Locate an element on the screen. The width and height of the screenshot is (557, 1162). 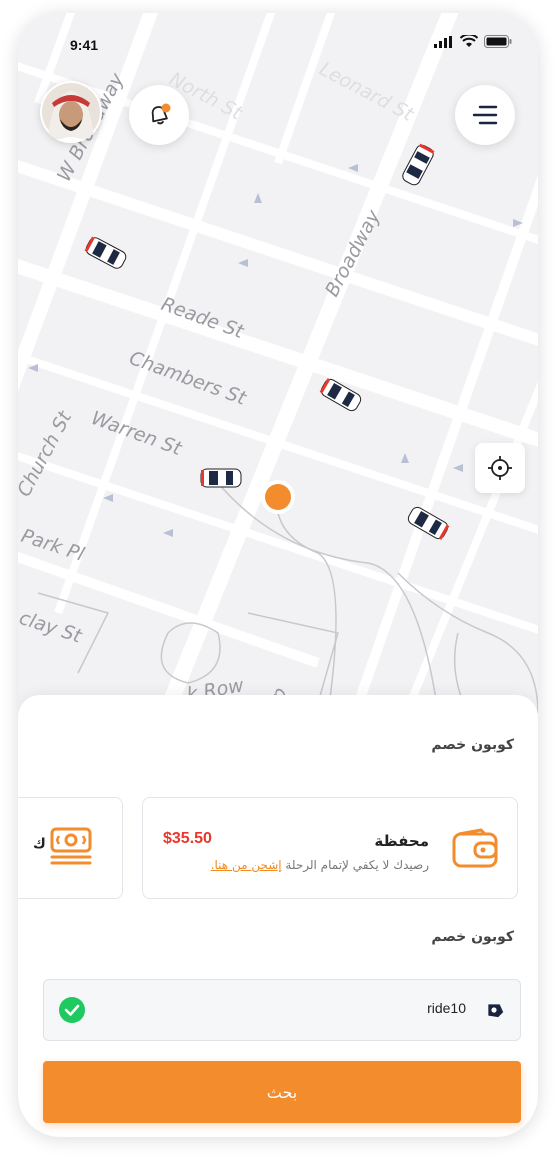
status-time: 9:41 is located at coordinates (84, 45).